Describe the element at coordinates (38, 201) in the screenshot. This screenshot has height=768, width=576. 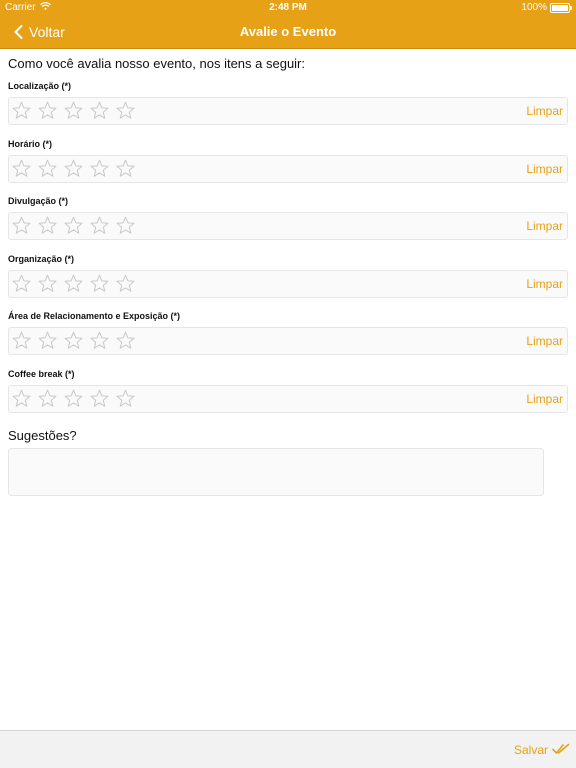
I see `rating-label: Divulgação (*)` at that location.